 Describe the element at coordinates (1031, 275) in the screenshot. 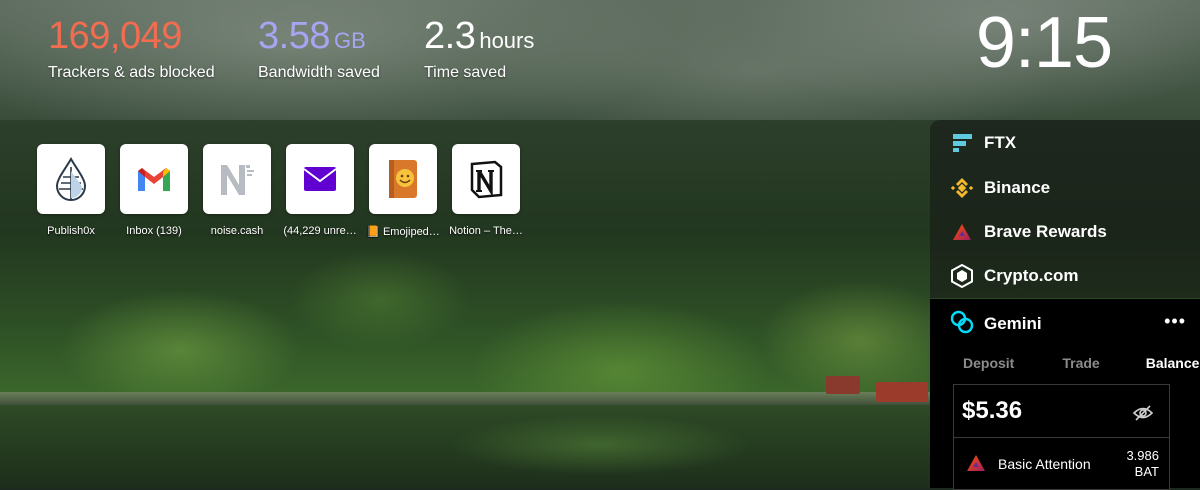

I see `widget-label: Crypto.com` at that location.